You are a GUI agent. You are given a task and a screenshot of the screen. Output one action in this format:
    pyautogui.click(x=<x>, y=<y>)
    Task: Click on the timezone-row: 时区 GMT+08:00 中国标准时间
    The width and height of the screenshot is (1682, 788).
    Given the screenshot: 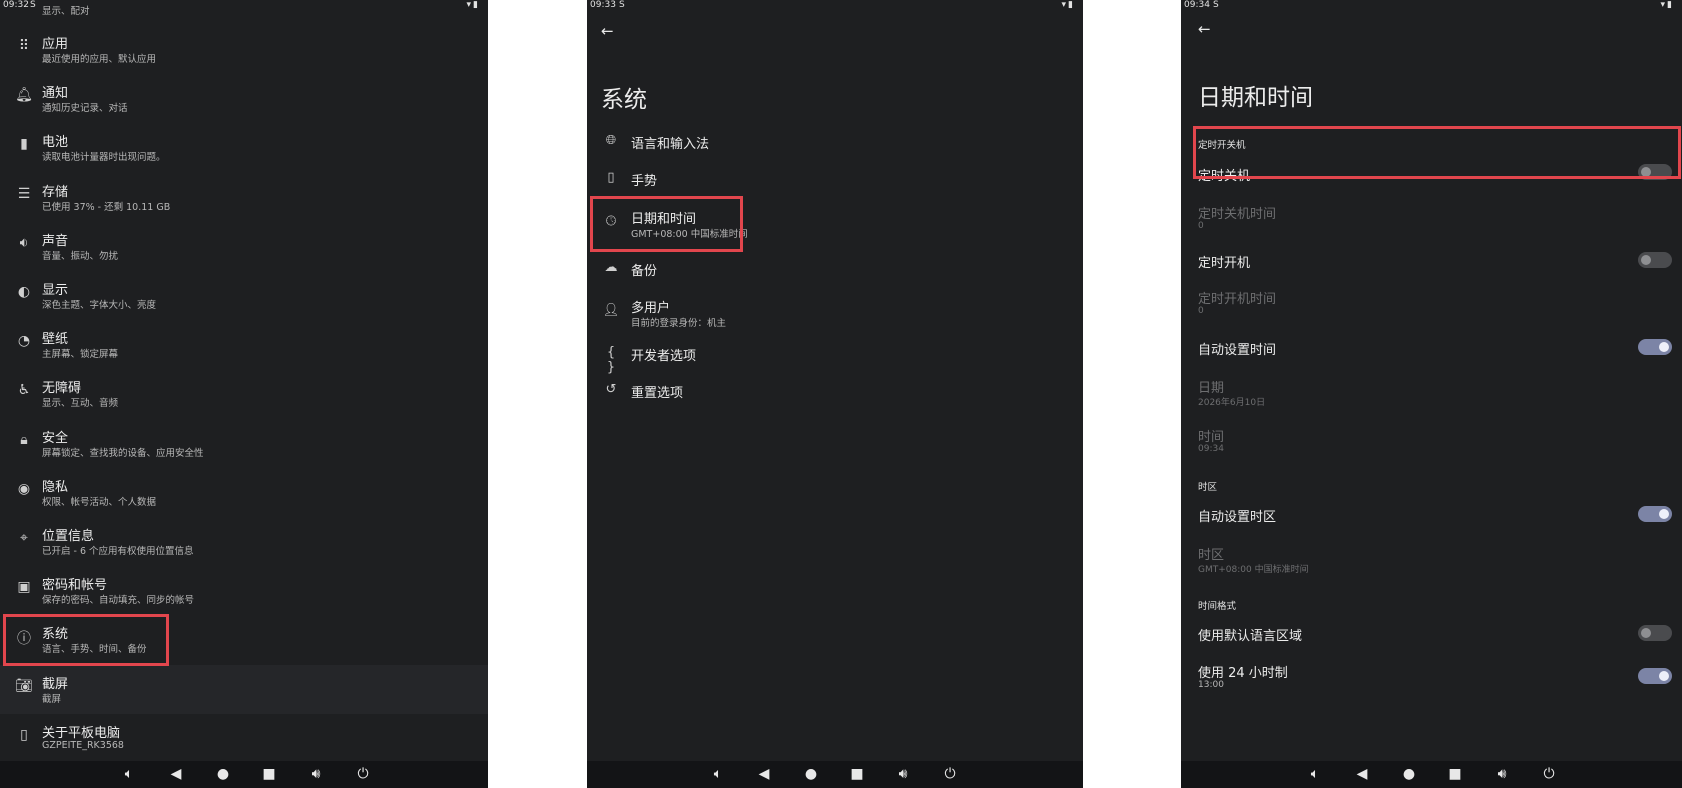 What is the action you would take?
    pyautogui.click(x=1431, y=561)
    